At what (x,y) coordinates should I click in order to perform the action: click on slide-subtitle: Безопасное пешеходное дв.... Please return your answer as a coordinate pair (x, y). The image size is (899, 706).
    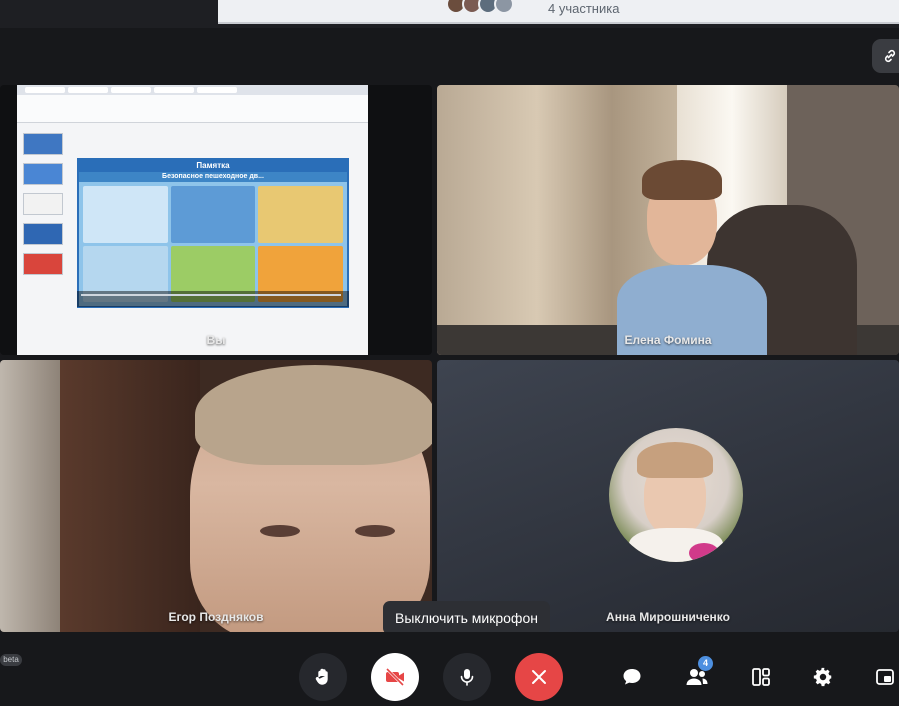
    Looking at the image, I should click on (213, 177).